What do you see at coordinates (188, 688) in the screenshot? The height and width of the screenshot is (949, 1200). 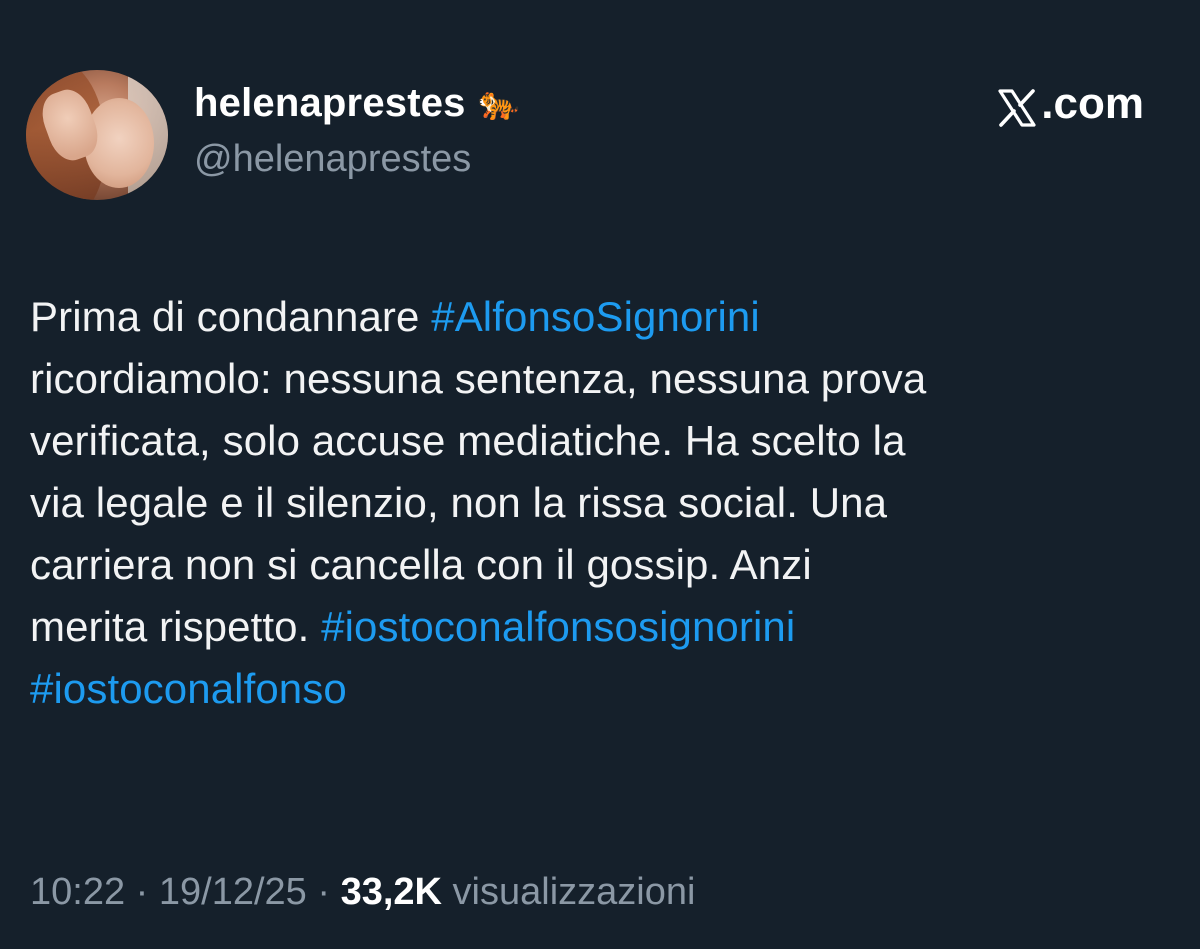 I see `hashtag-link: #iostoconalfonso` at bounding box center [188, 688].